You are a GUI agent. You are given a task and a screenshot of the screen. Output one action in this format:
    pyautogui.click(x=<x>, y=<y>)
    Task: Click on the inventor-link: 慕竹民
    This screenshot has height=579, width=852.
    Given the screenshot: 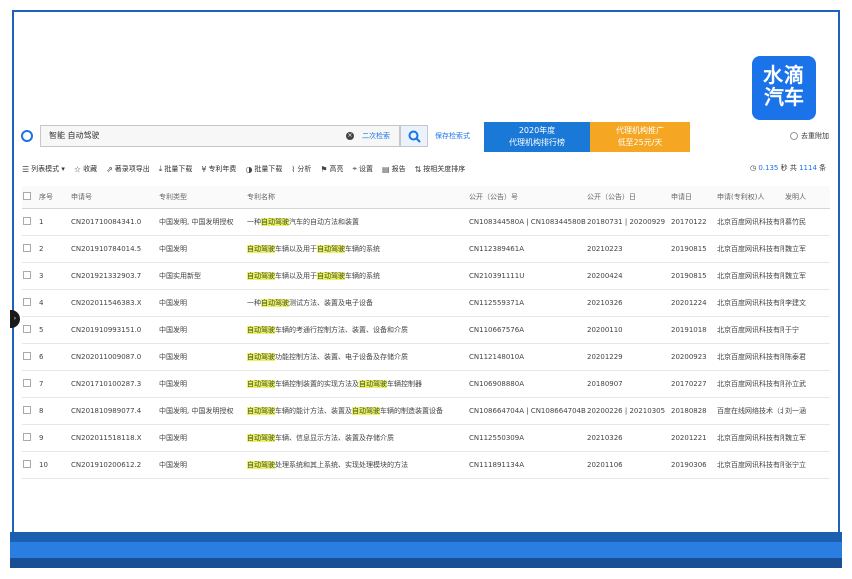 What is the action you would take?
    pyautogui.click(x=807, y=222)
    